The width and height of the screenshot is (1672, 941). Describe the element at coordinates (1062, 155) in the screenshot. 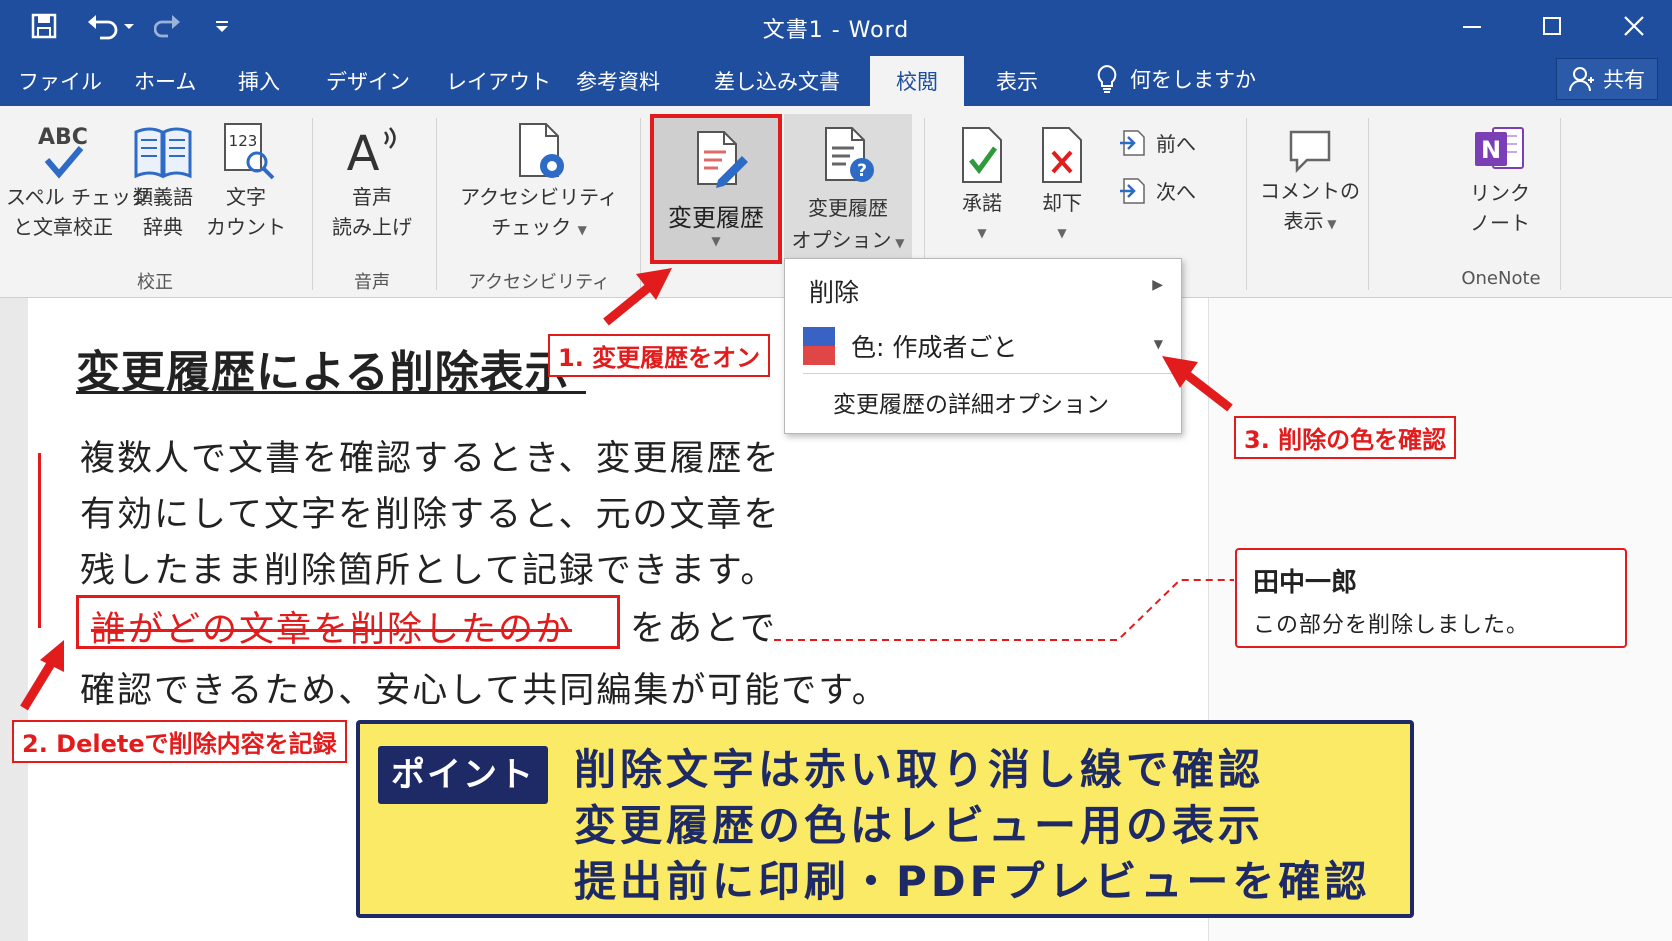

I see `reject-icon` at that location.